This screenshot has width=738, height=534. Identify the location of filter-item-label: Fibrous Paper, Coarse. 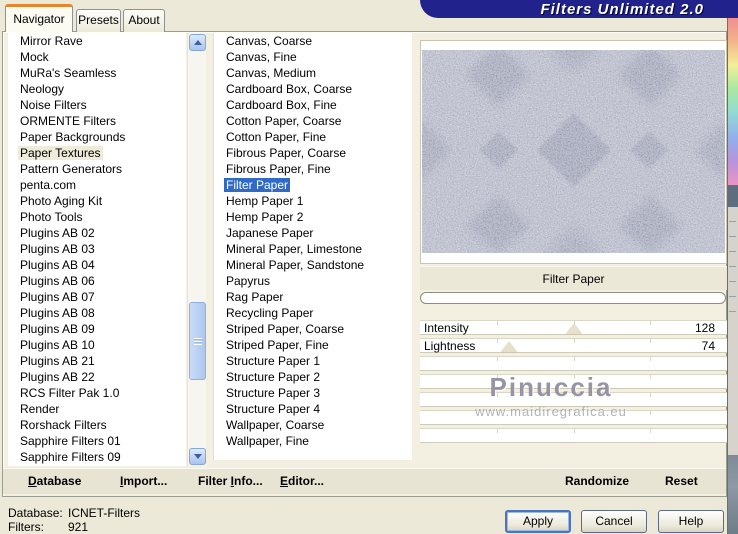
(286, 153).